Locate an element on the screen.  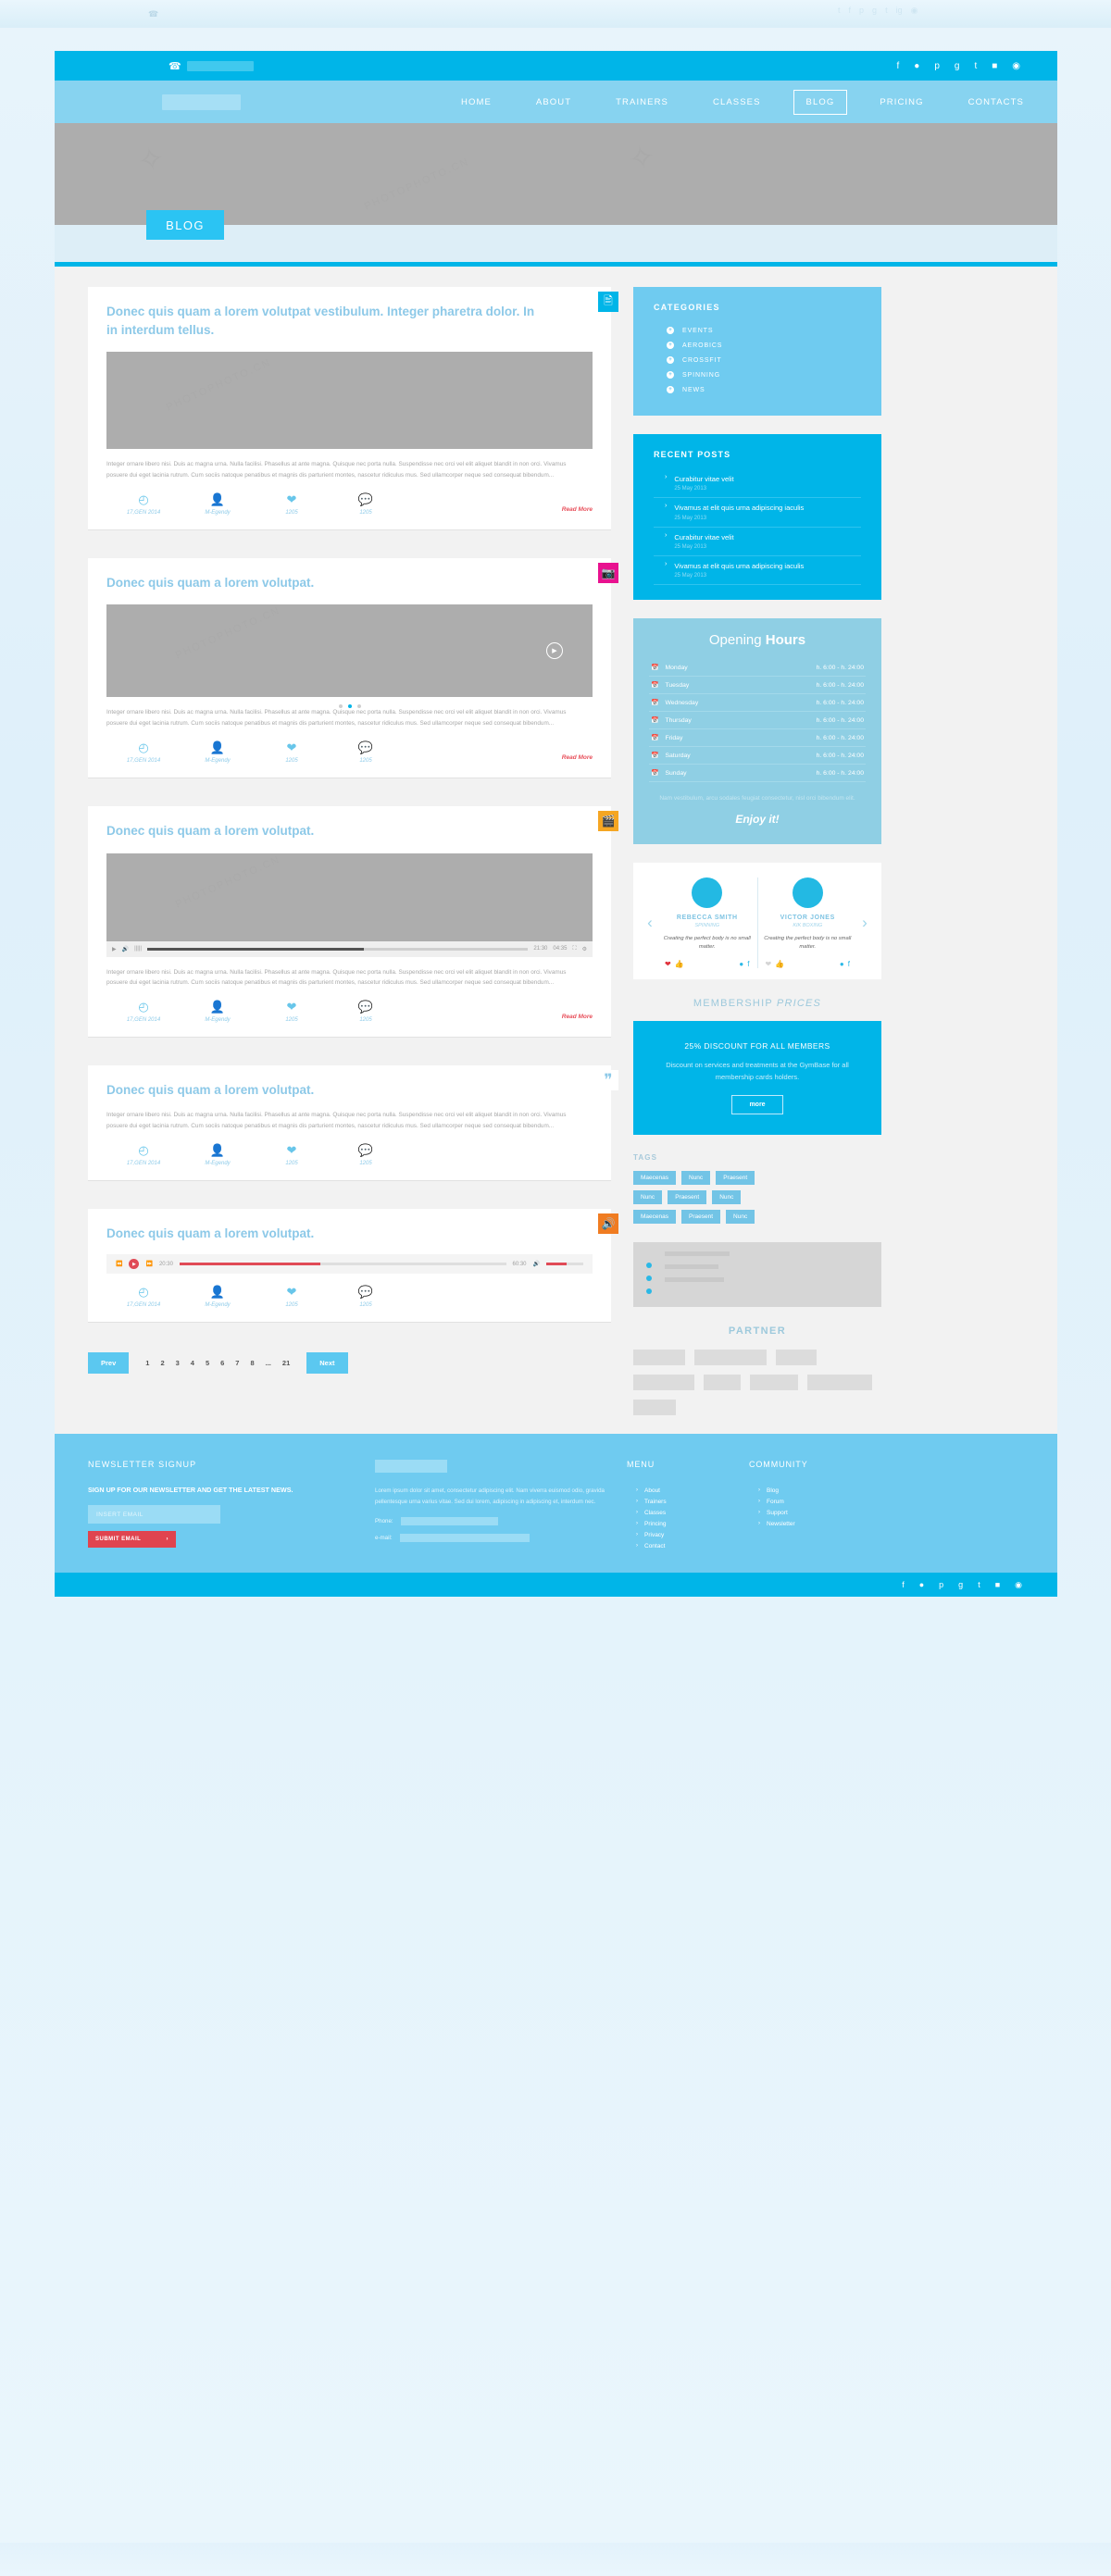
nav-item-classes: CLASSES is located at coordinates (737, 102).